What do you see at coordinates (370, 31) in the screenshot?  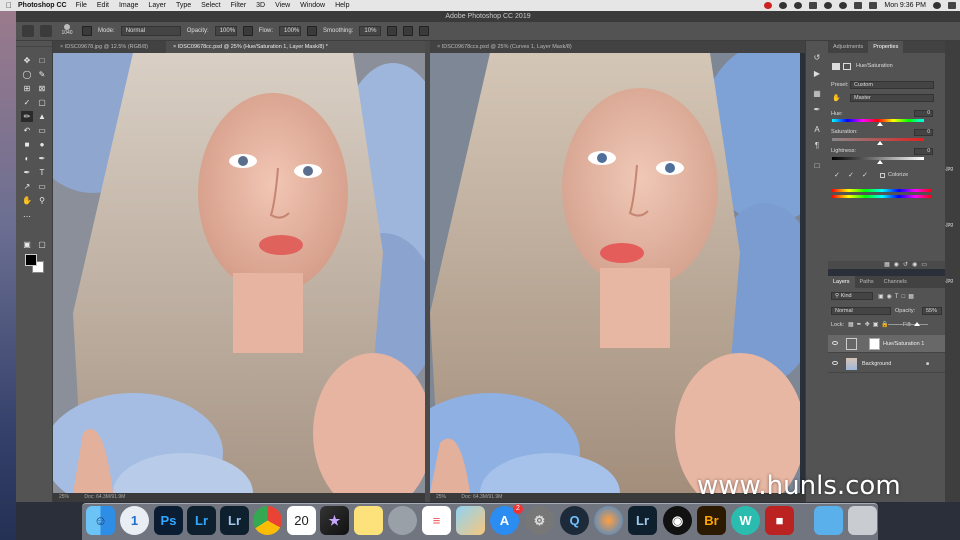 I see `smoothing-field: 10%` at bounding box center [370, 31].